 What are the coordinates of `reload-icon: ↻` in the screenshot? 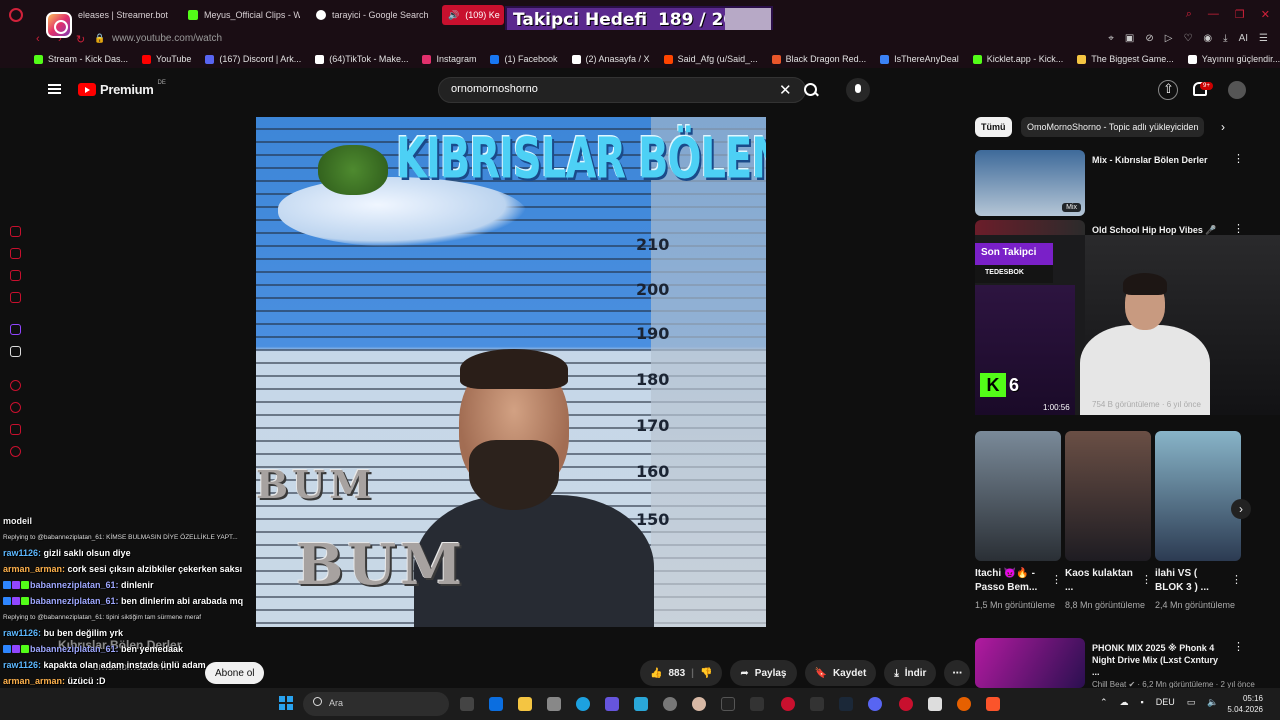 It's located at (80, 39).